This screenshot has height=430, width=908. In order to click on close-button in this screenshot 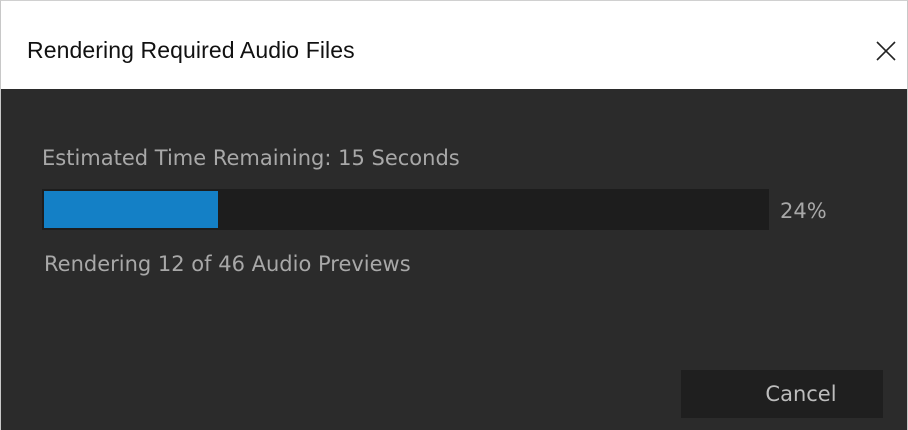, I will do `click(886, 51)`.